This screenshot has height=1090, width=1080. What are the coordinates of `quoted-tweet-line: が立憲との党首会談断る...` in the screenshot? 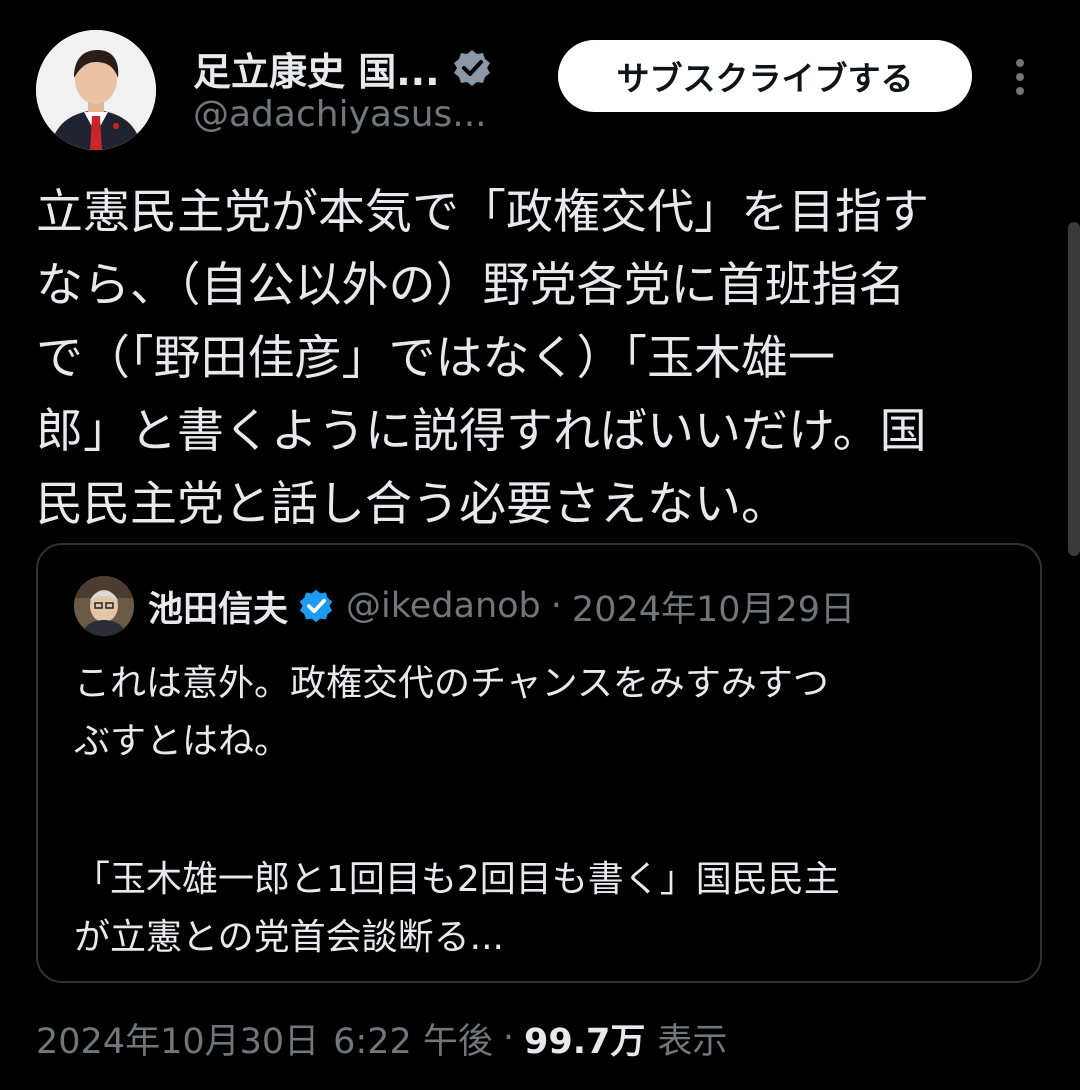 It's located at (289, 937).